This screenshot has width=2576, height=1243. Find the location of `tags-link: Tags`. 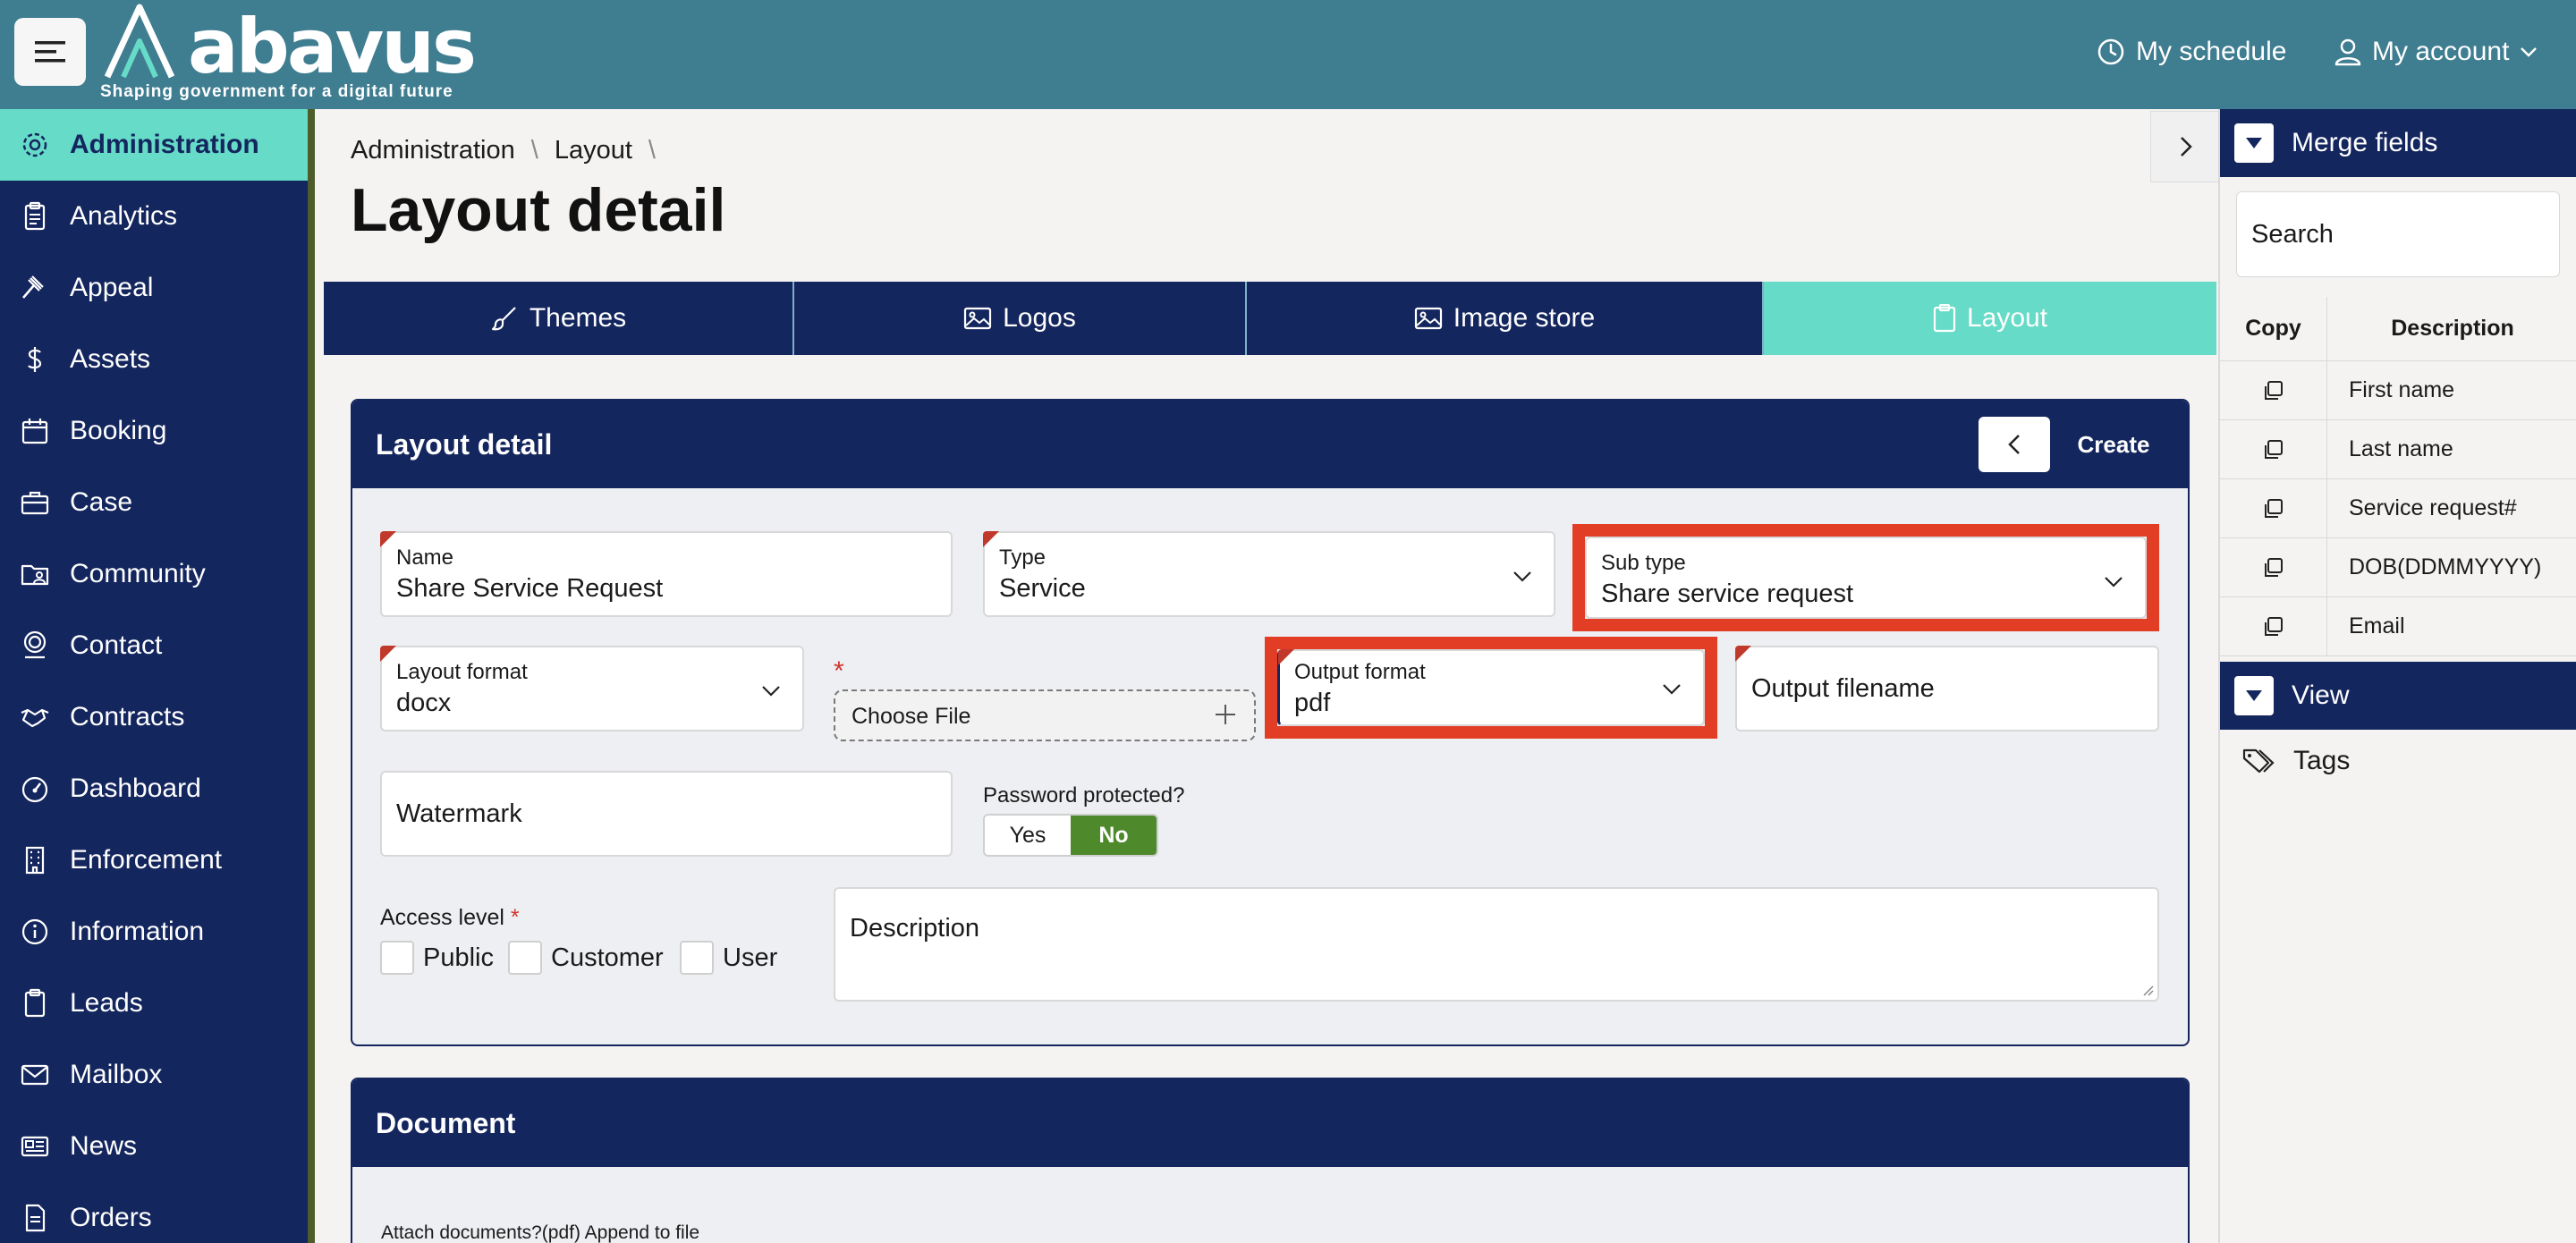

tags-link: Tags is located at coordinates (2295, 761).